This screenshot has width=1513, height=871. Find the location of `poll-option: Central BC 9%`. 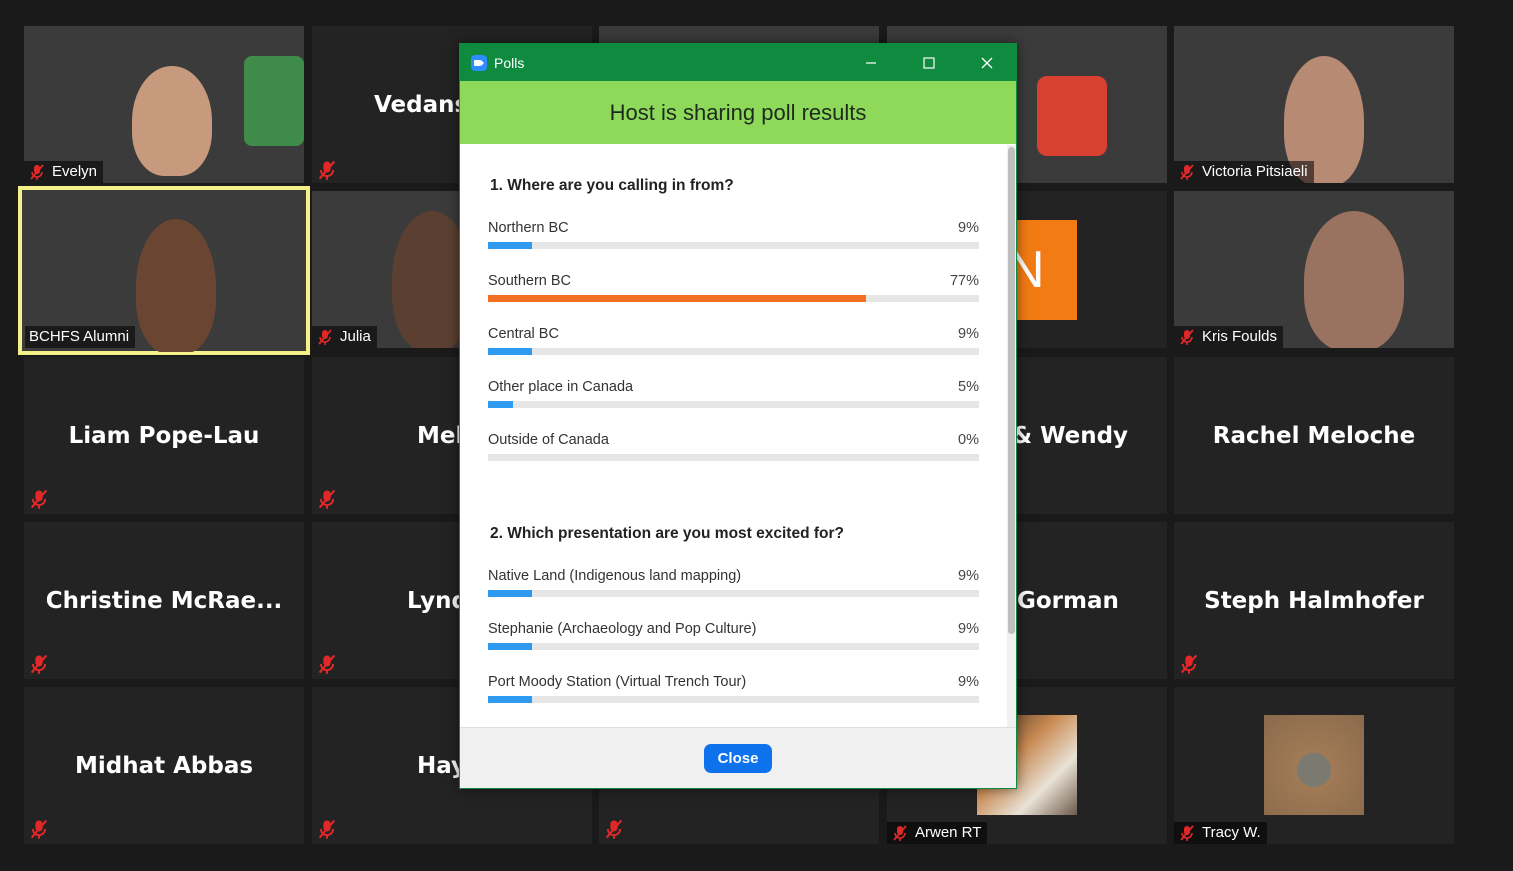

poll-option: Central BC 9% is located at coordinates (733, 352).